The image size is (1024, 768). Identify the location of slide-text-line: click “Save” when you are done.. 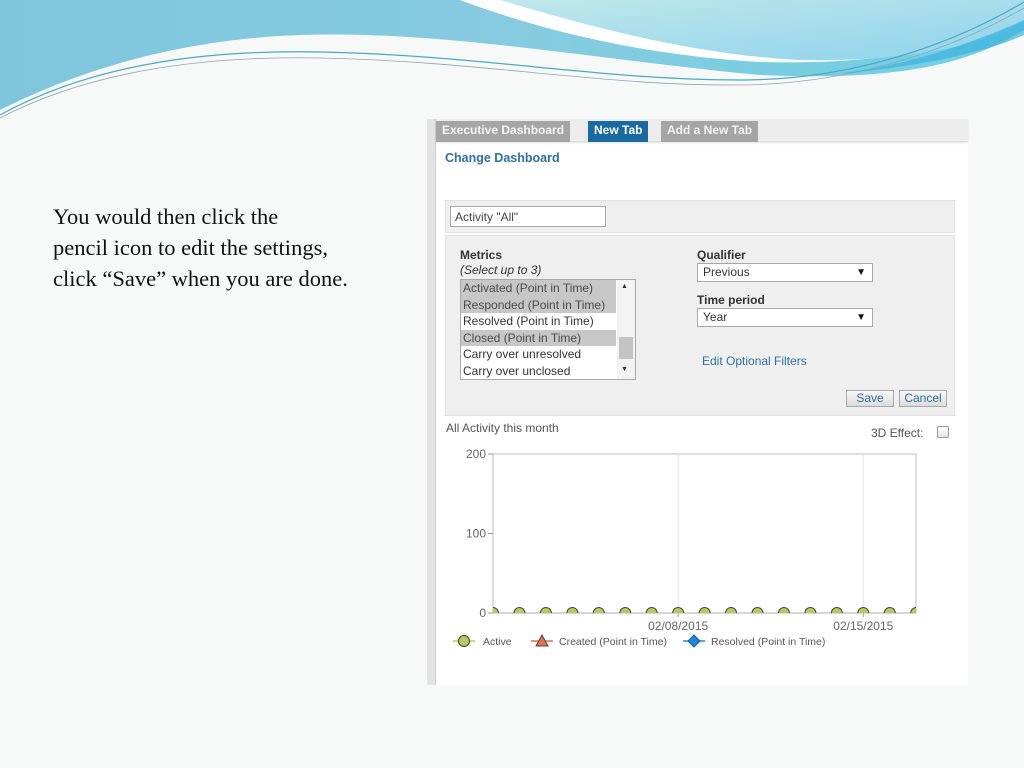
(200, 278).